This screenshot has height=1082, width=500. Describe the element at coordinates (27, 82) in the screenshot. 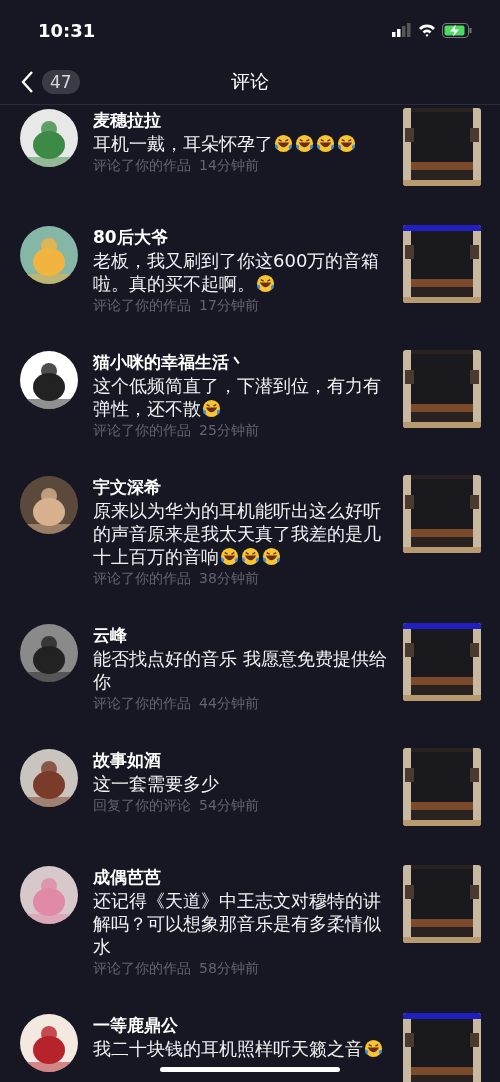

I see `back-icon` at that location.